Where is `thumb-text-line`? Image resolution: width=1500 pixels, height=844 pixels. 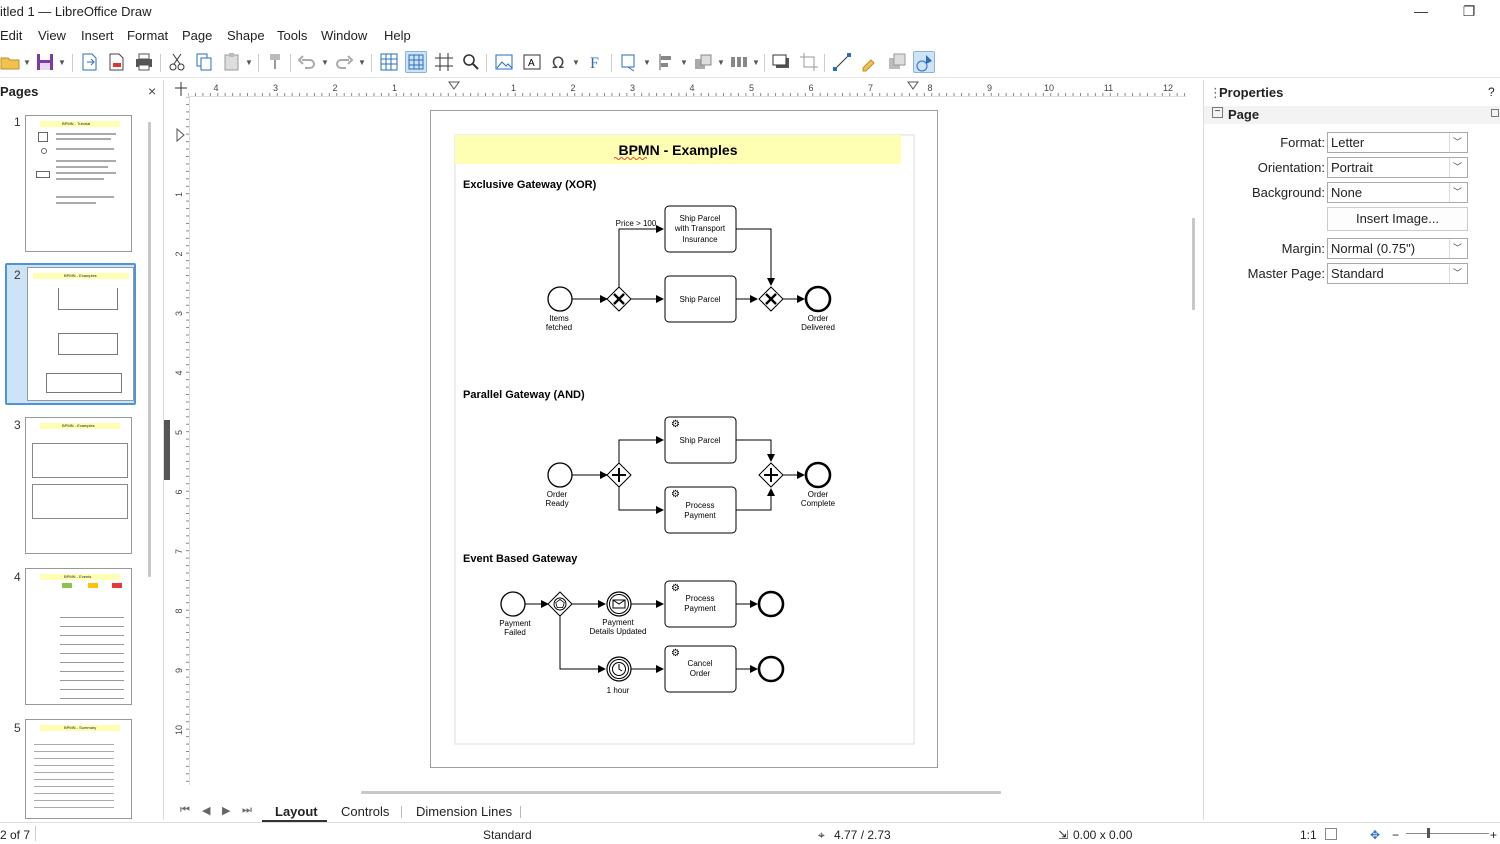 thumb-text-line is located at coordinates (85, 149).